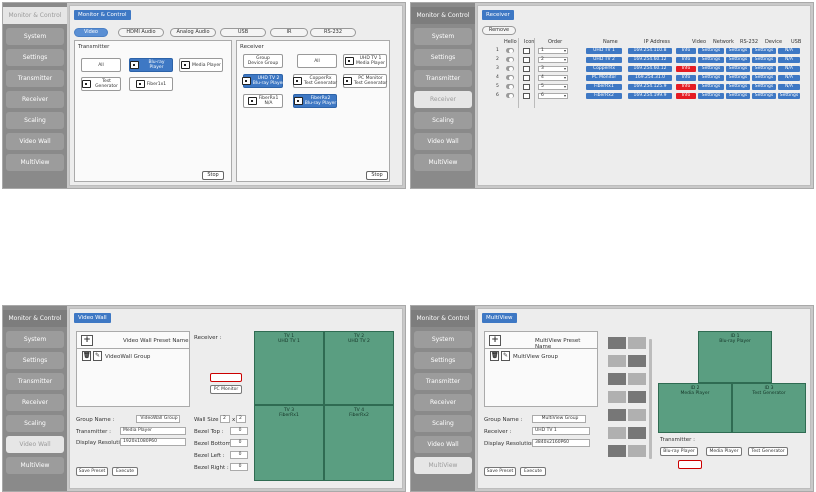  I want to click on bezel-top-input: 0, so click(239, 431).